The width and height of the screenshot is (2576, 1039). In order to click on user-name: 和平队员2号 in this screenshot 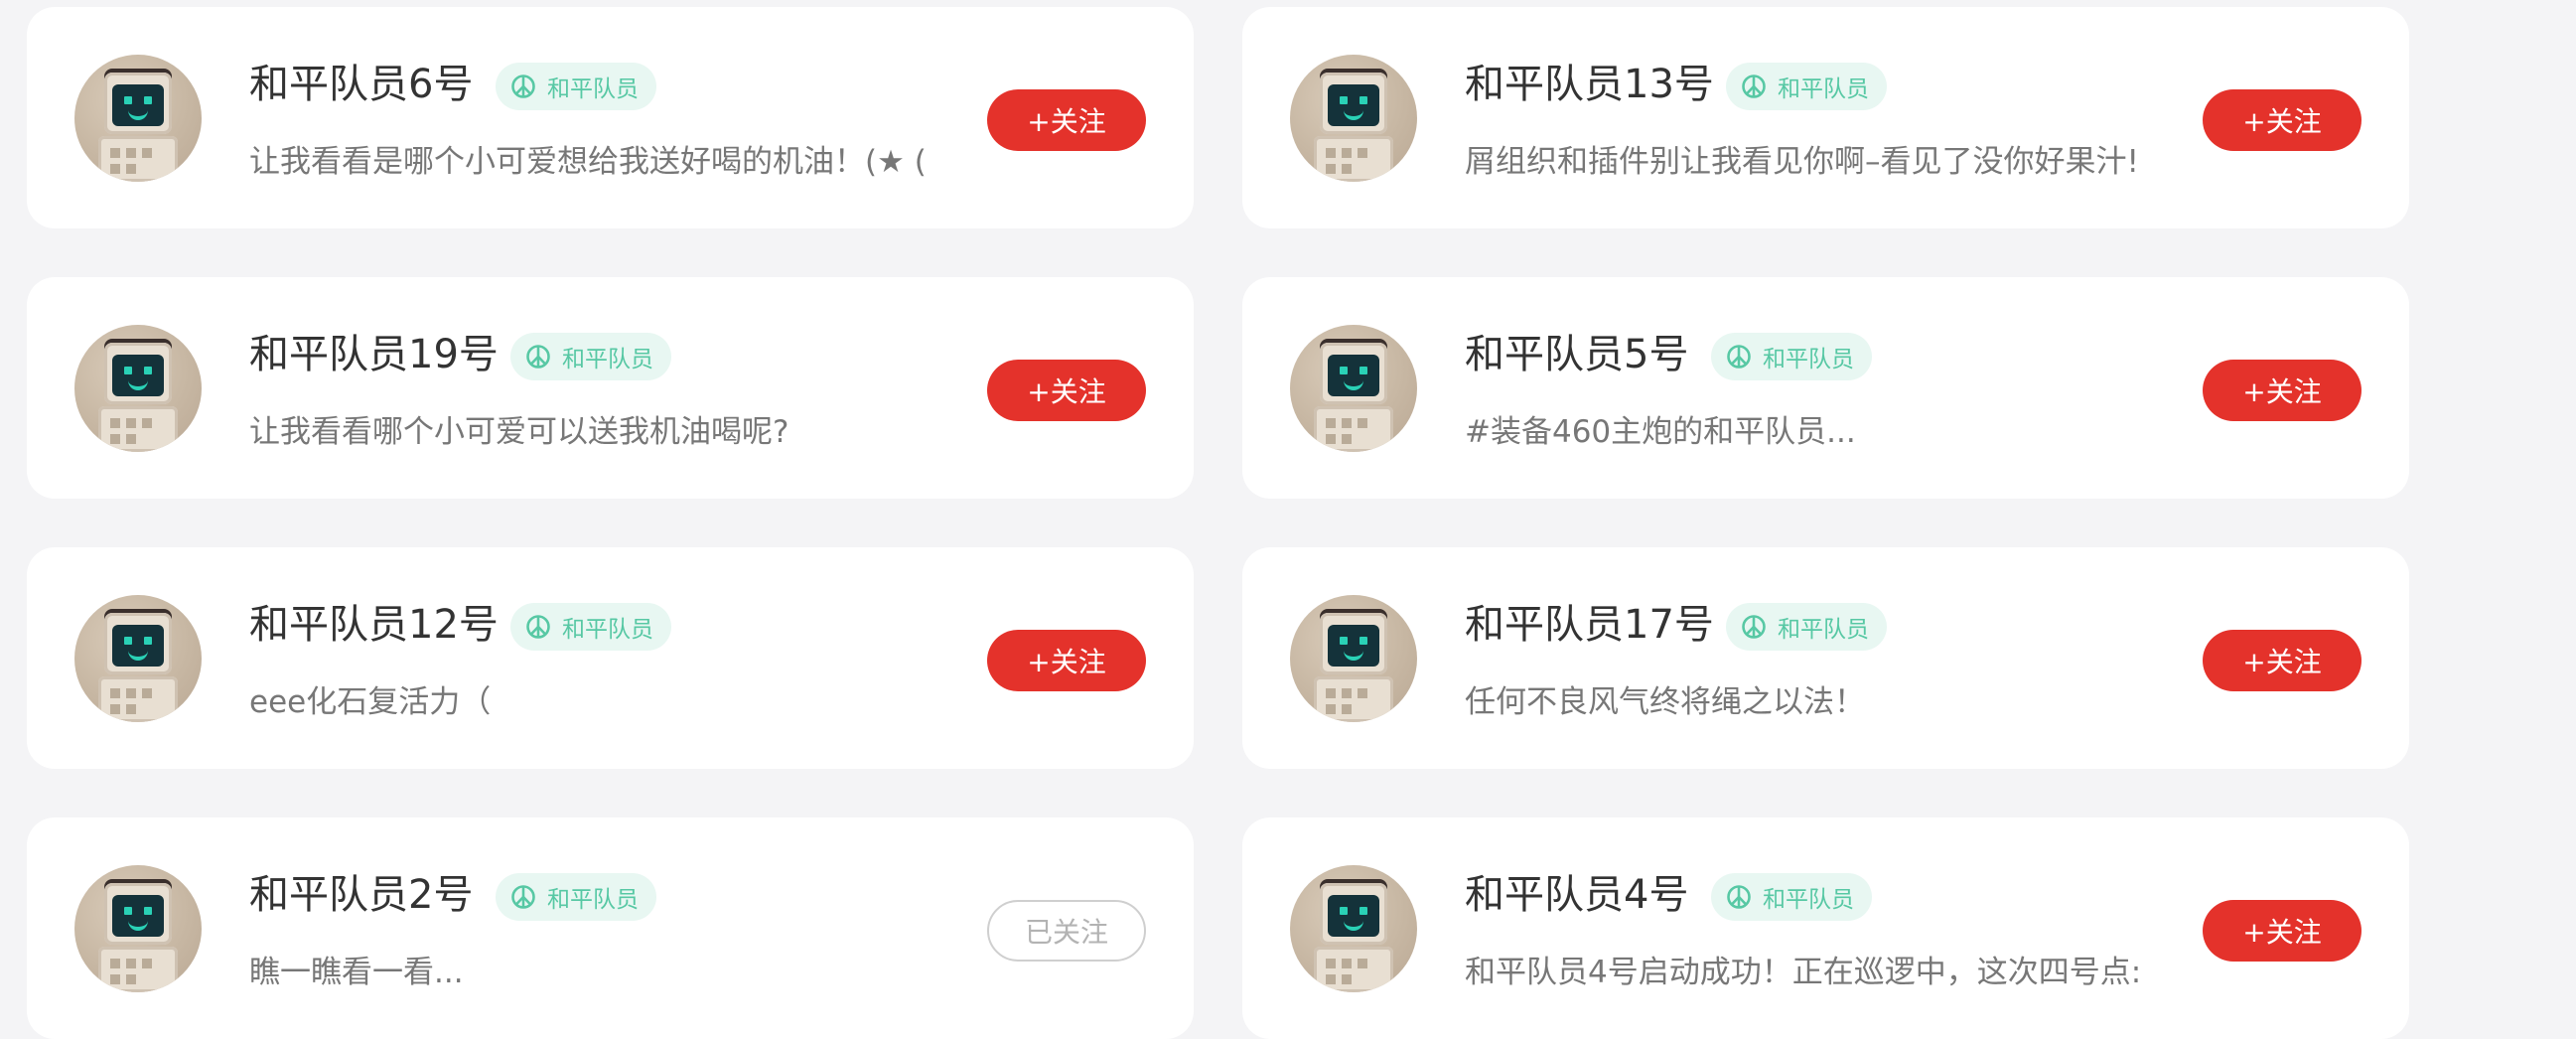, I will do `click(361, 895)`.